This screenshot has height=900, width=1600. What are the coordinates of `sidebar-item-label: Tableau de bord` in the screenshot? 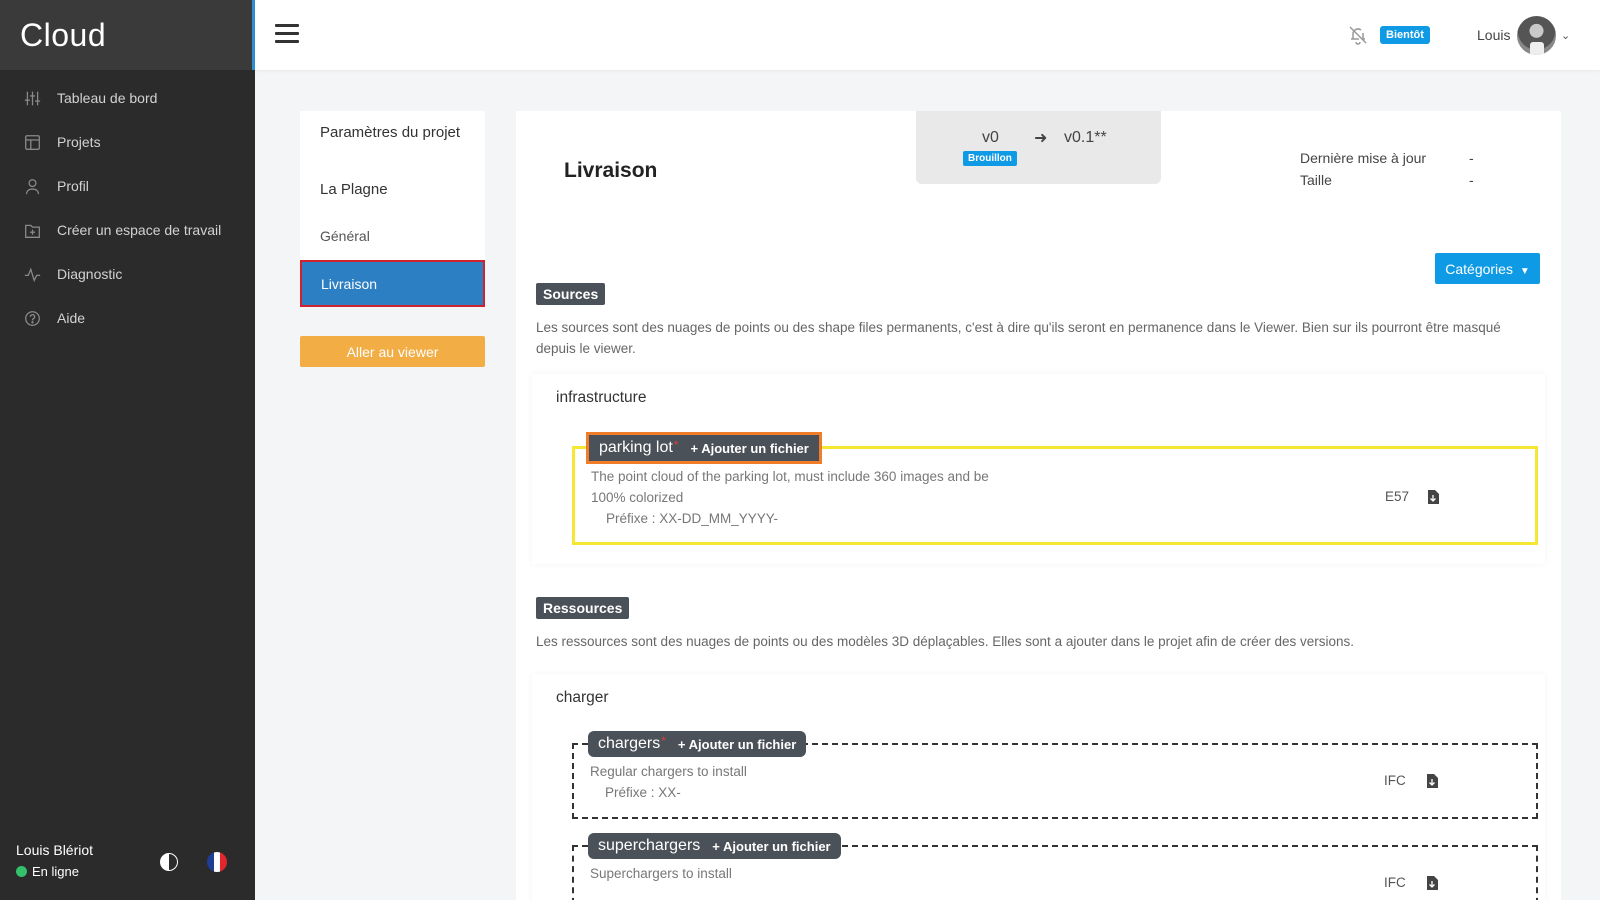 It's located at (107, 98).